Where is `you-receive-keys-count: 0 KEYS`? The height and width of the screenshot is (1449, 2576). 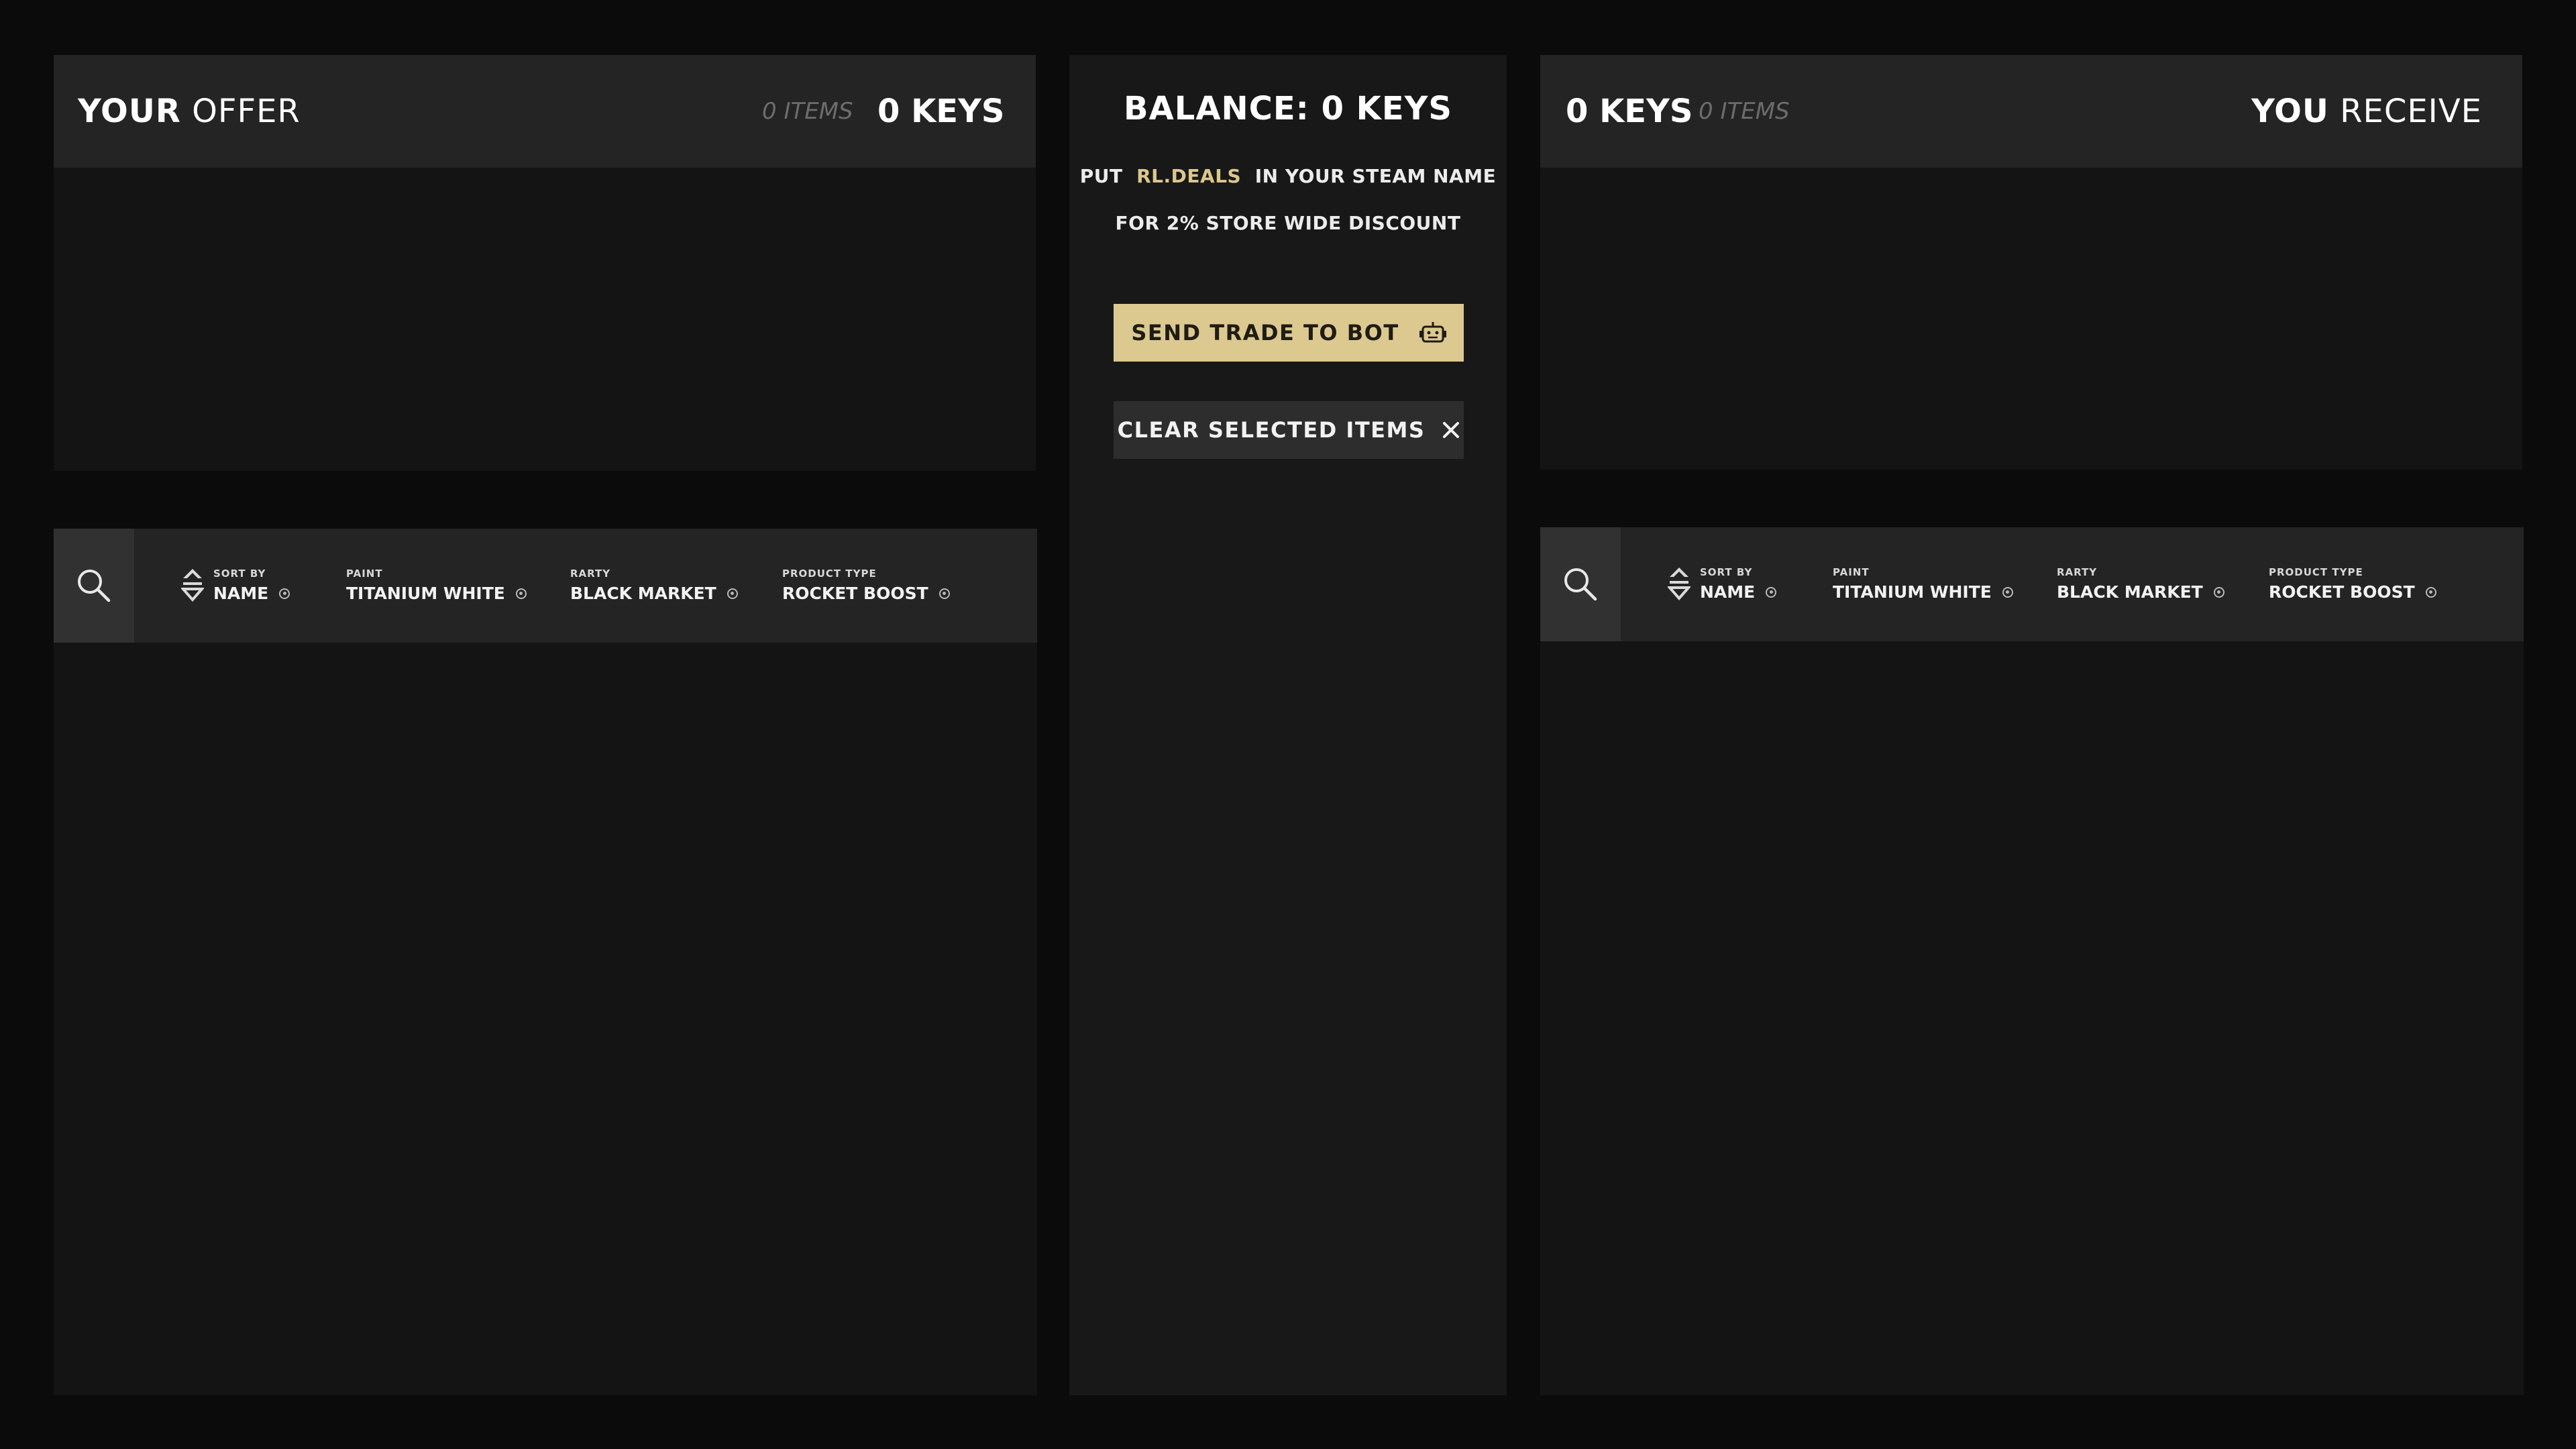
you-receive-keys-count: 0 KEYS is located at coordinates (1629, 111).